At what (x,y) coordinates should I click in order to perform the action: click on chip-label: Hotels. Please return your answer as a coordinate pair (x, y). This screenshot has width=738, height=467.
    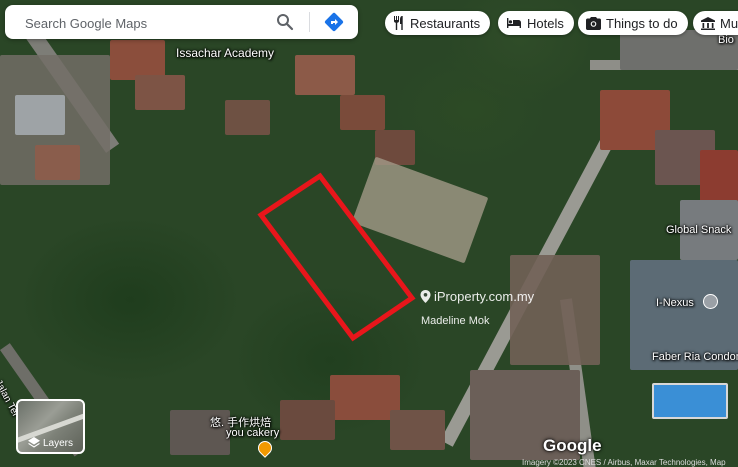
    Looking at the image, I should click on (545, 23).